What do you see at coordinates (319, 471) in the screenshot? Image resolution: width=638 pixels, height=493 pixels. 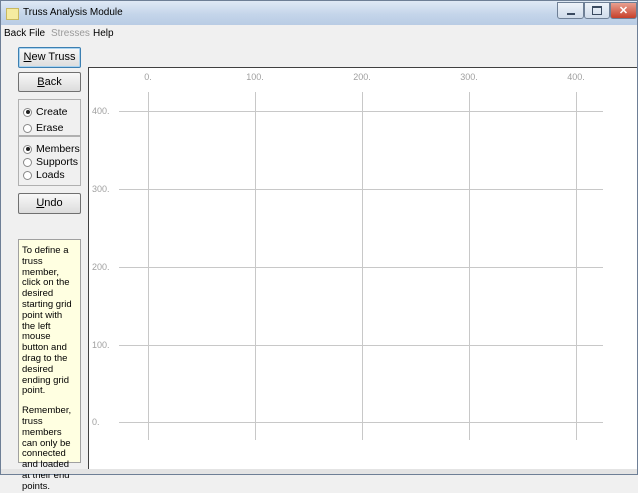 I see `horizontal-scrollbar` at bounding box center [319, 471].